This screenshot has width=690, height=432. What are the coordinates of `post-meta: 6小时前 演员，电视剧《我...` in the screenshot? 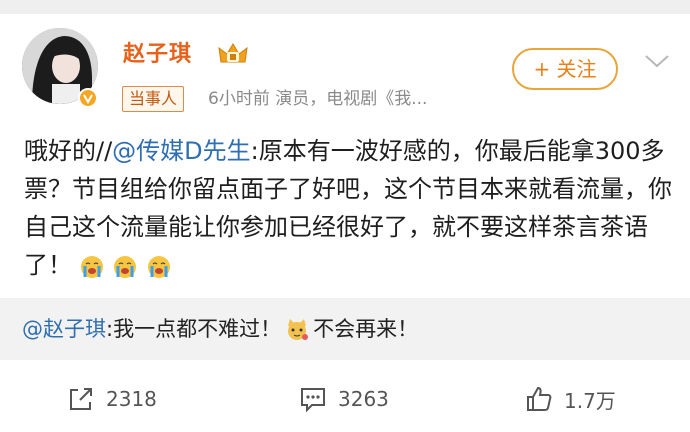 It's located at (318, 99).